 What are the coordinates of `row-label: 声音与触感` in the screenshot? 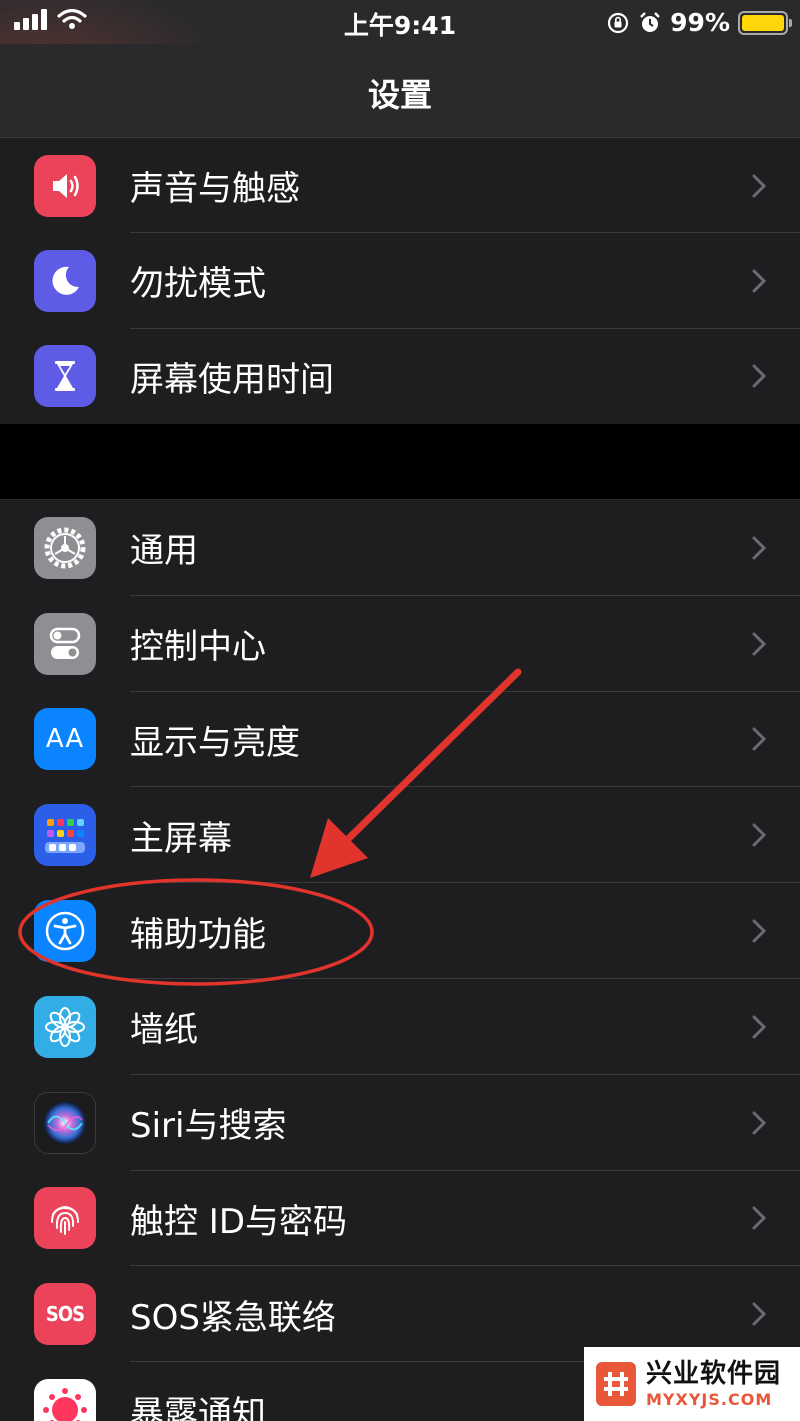 It's located at (215, 189).